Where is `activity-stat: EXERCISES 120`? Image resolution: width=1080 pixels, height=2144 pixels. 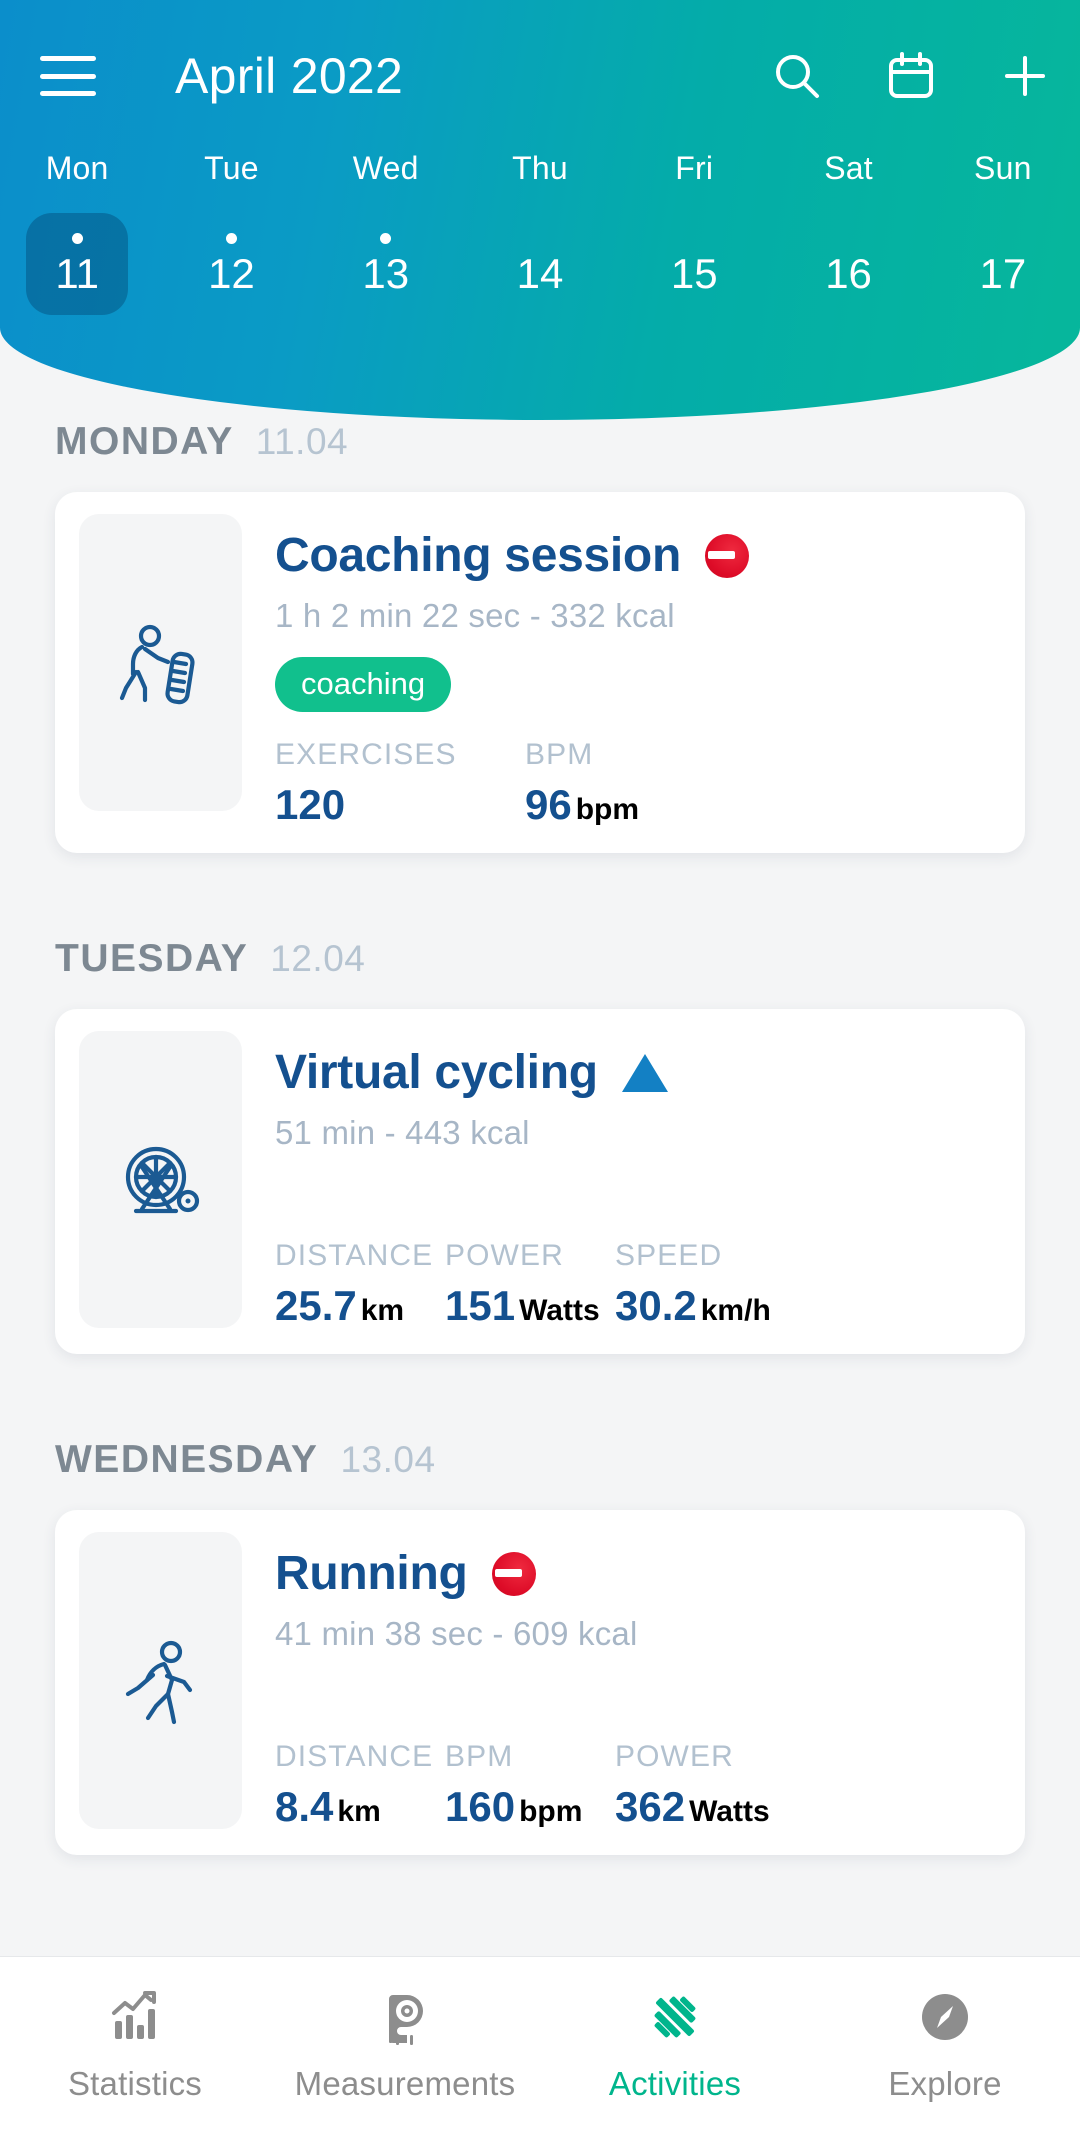
activity-stat: EXERCISES 120 is located at coordinates (400, 782).